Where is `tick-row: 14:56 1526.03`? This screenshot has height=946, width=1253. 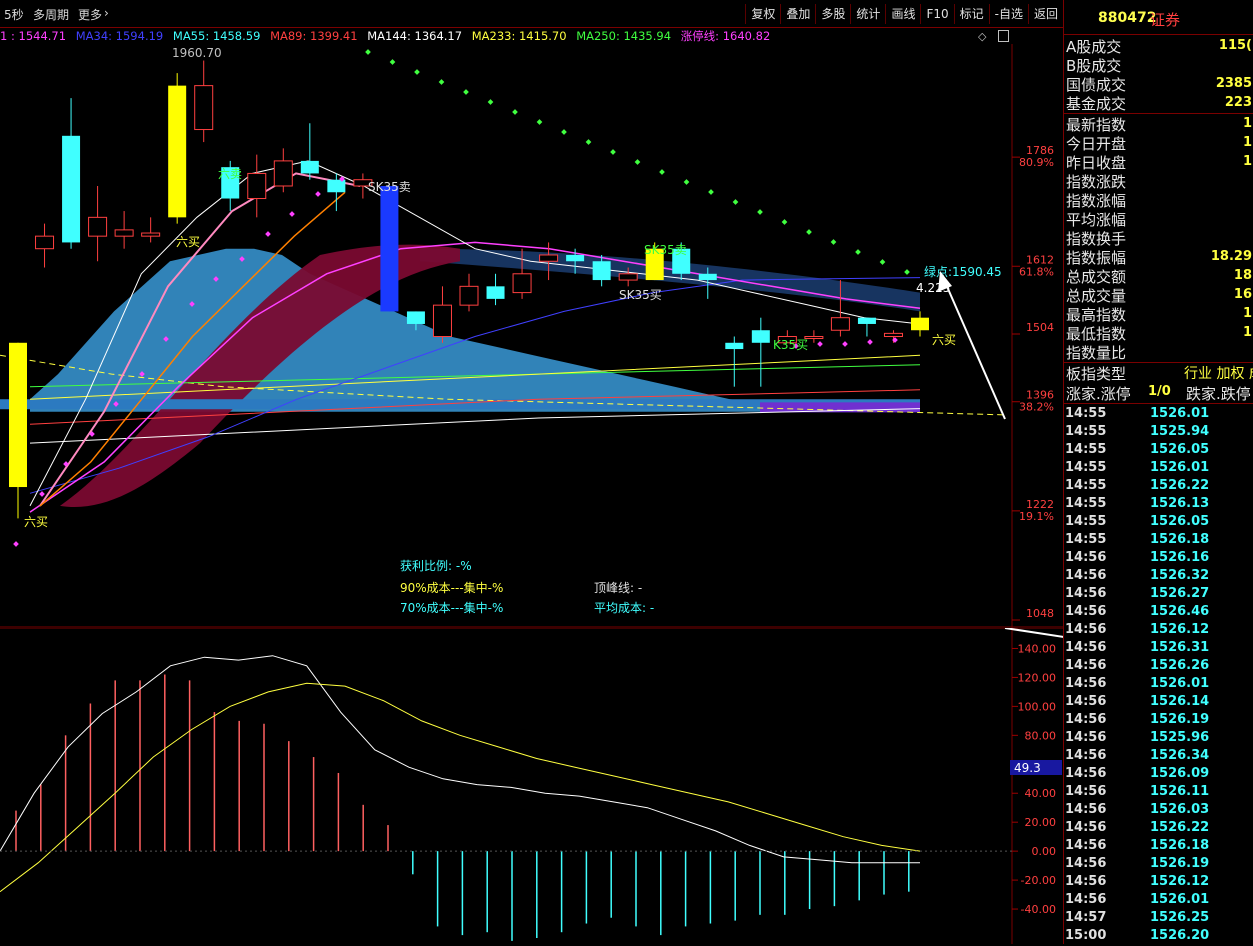 tick-row: 14:56 1526.03 is located at coordinates (1158, 811).